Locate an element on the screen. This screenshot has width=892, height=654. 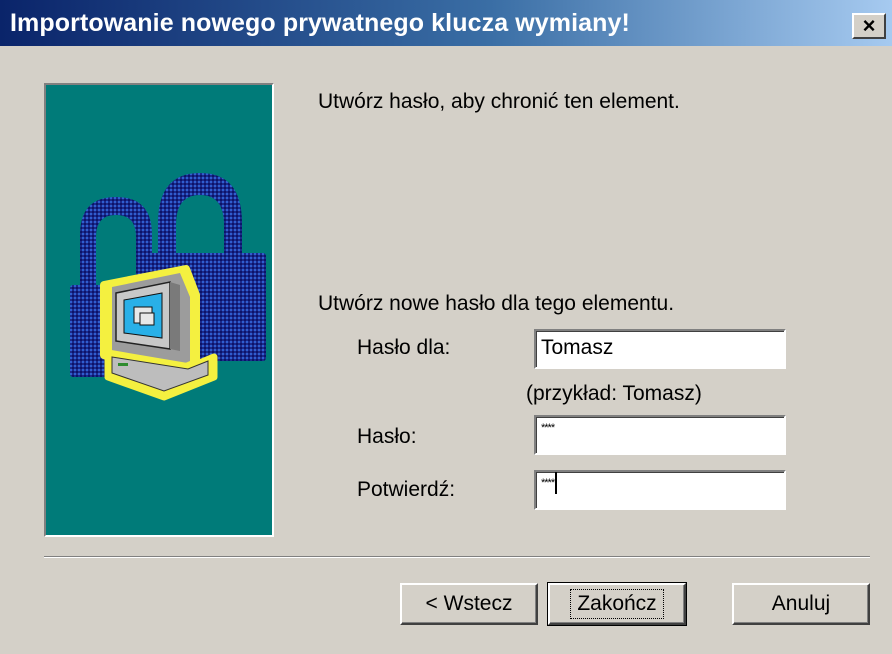
cancel-button: Anuluj is located at coordinates (801, 604).